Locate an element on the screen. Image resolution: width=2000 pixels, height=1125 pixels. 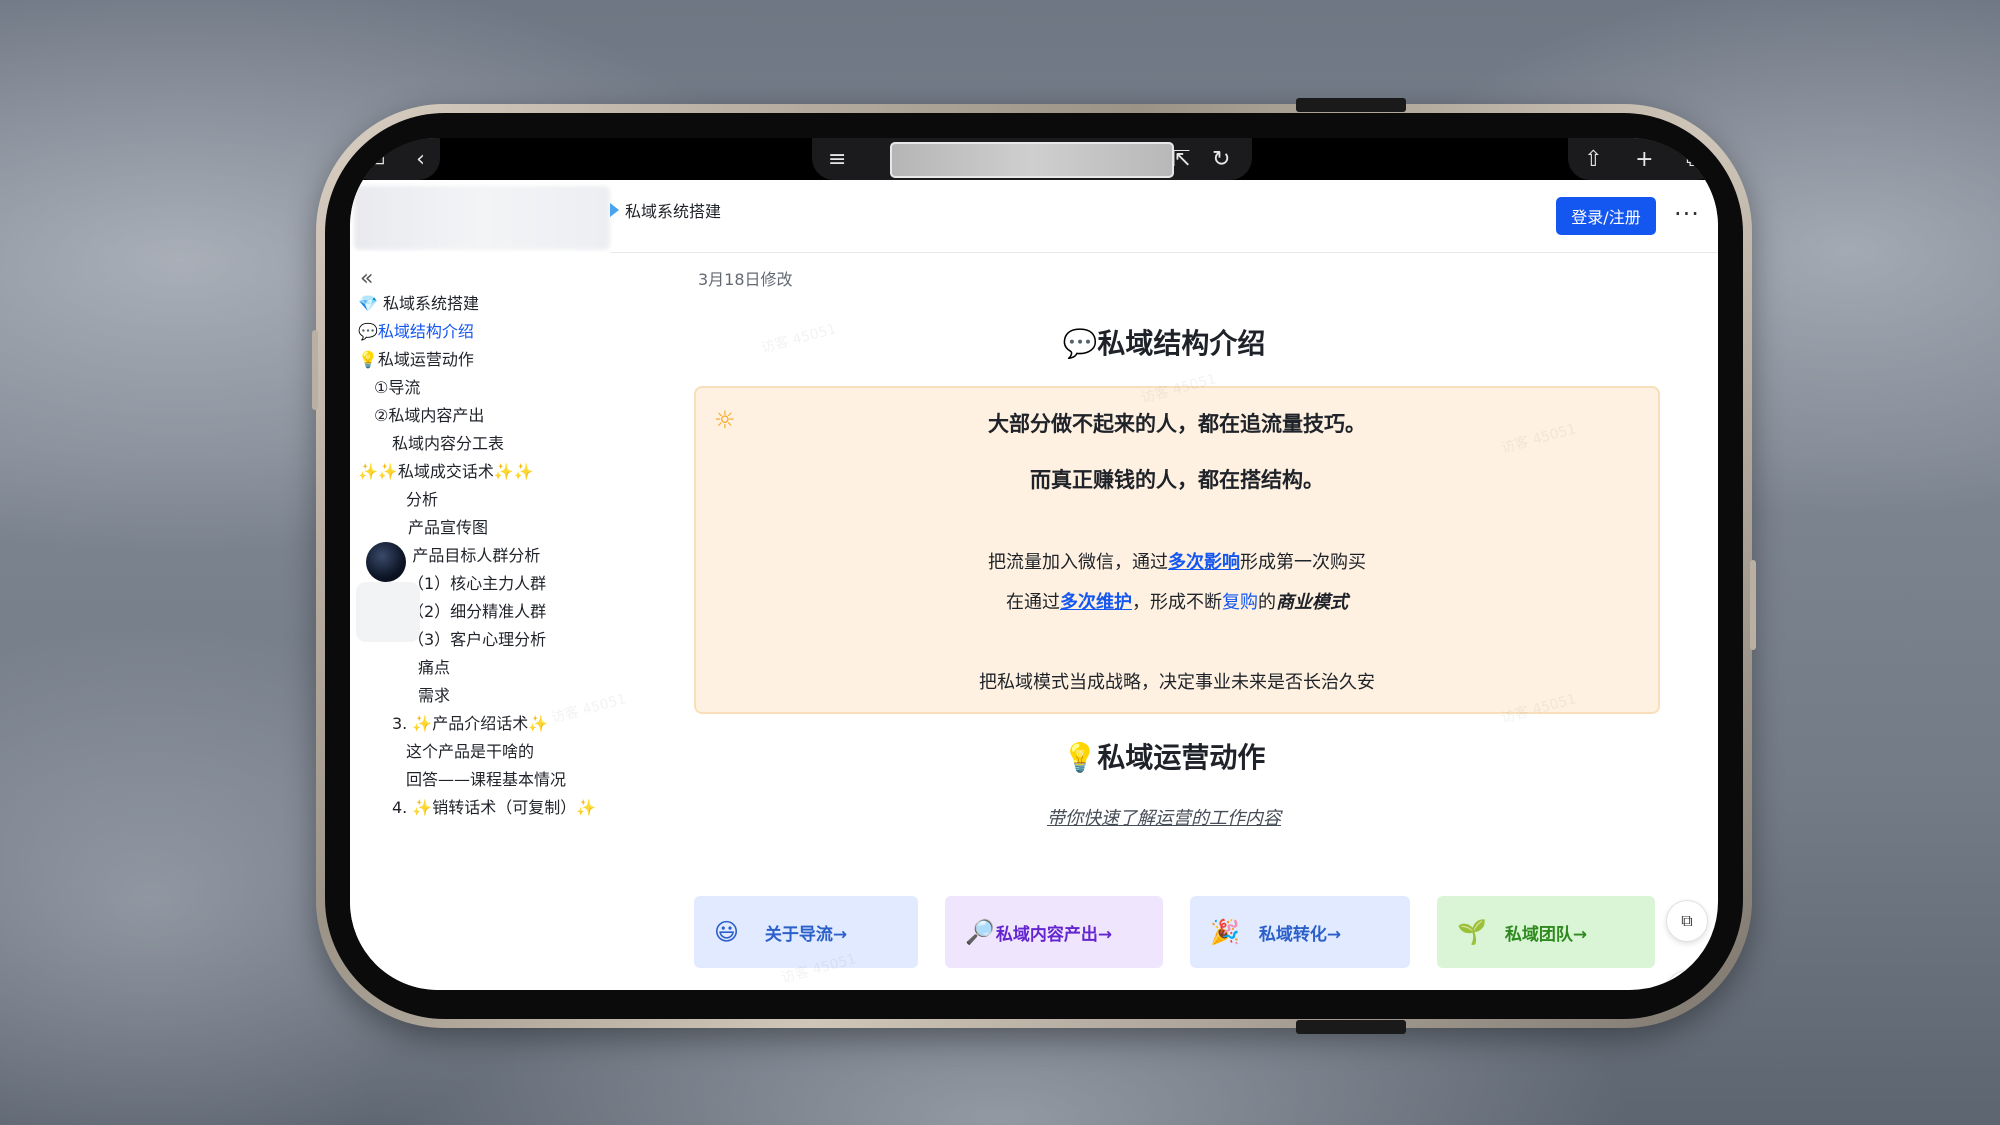
url-bar is located at coordinates (1032, 160).